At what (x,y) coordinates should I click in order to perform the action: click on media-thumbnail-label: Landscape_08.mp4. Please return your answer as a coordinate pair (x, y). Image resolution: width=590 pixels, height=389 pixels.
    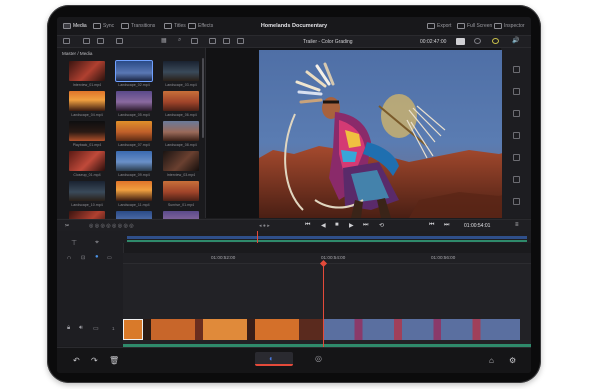
    Looking at the image, I should click on (181, 145).